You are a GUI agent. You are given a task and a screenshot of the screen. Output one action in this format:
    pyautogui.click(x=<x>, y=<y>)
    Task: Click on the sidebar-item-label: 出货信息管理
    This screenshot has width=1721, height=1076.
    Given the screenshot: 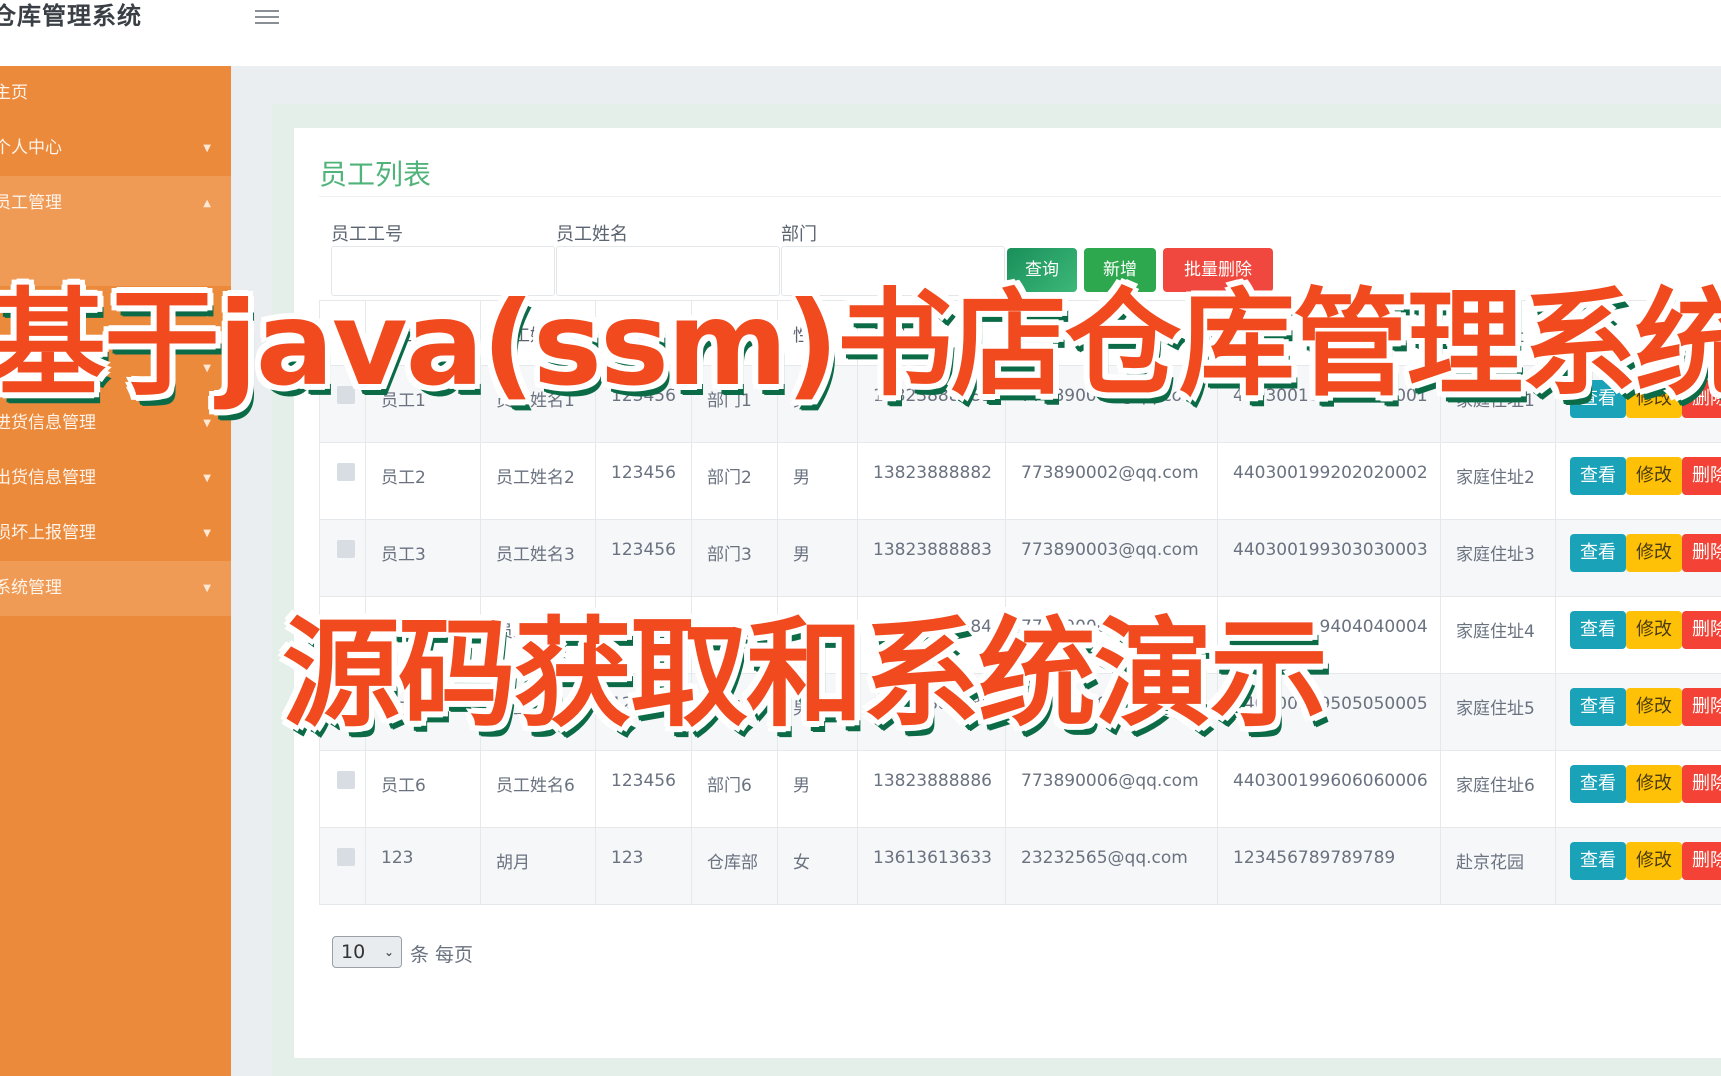 What is the action you would take?
    pyautogui.click(x=48, y=478)
    